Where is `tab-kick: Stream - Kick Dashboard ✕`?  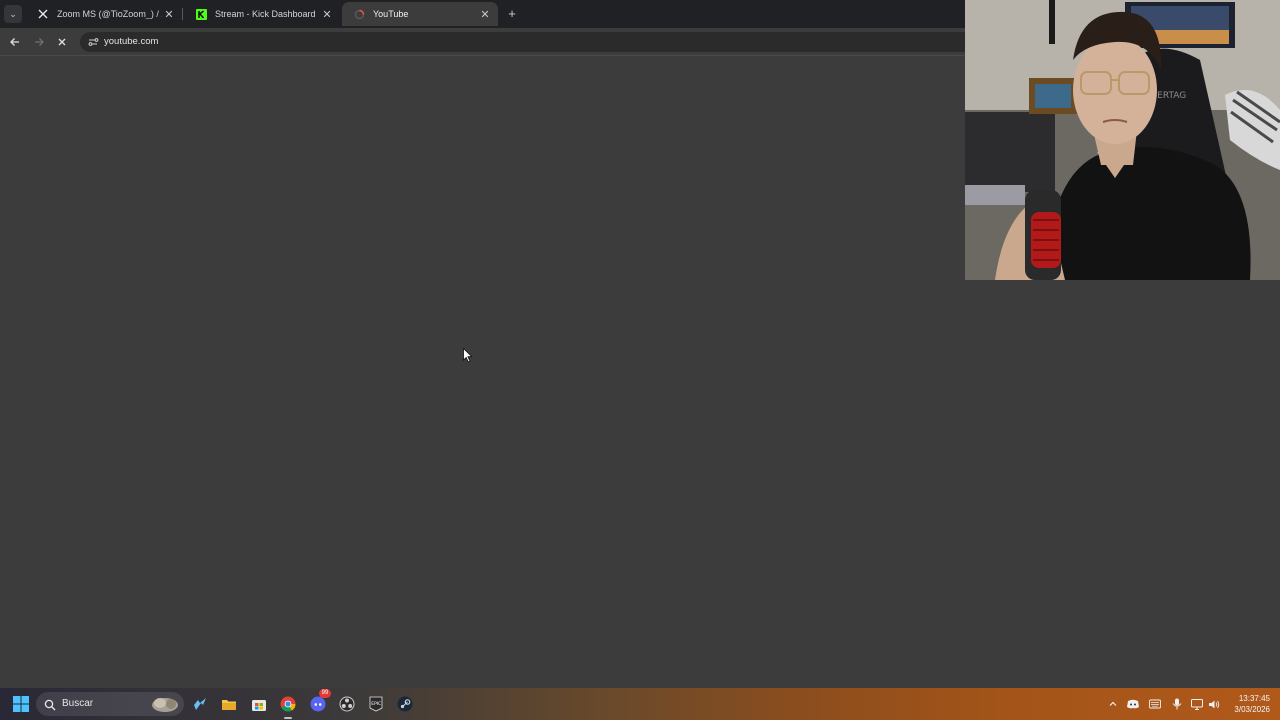
tab-kick: Stream - Kick Dashboard ✕ is located at coordinates (262, 14).